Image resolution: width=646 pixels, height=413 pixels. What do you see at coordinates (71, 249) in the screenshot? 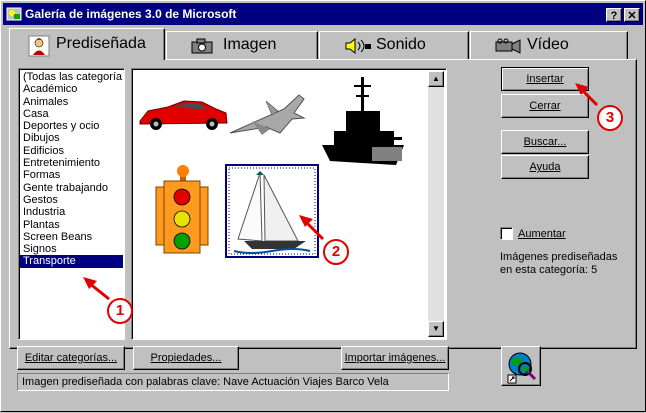
I see `category-item: Signos` at bounding box center [71, 249].